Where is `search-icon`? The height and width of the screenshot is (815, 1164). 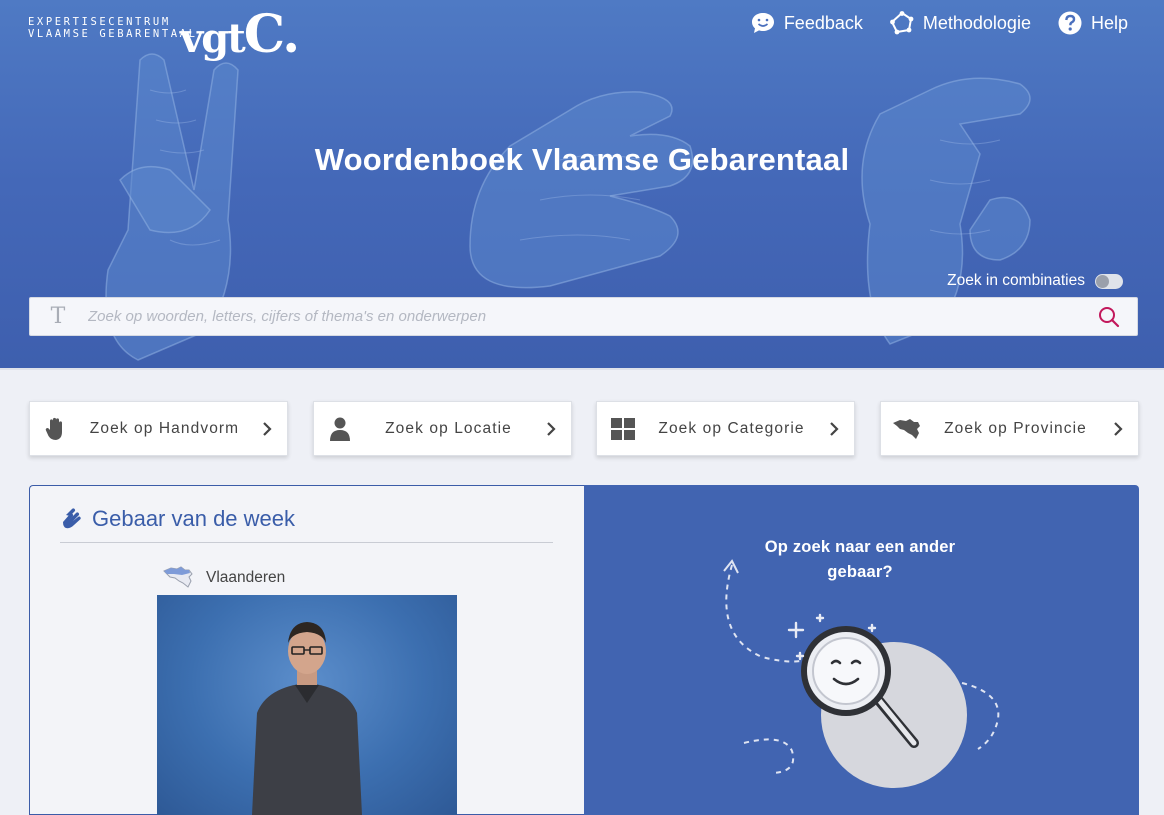
search-icon is located at coordinates (1109, 316).